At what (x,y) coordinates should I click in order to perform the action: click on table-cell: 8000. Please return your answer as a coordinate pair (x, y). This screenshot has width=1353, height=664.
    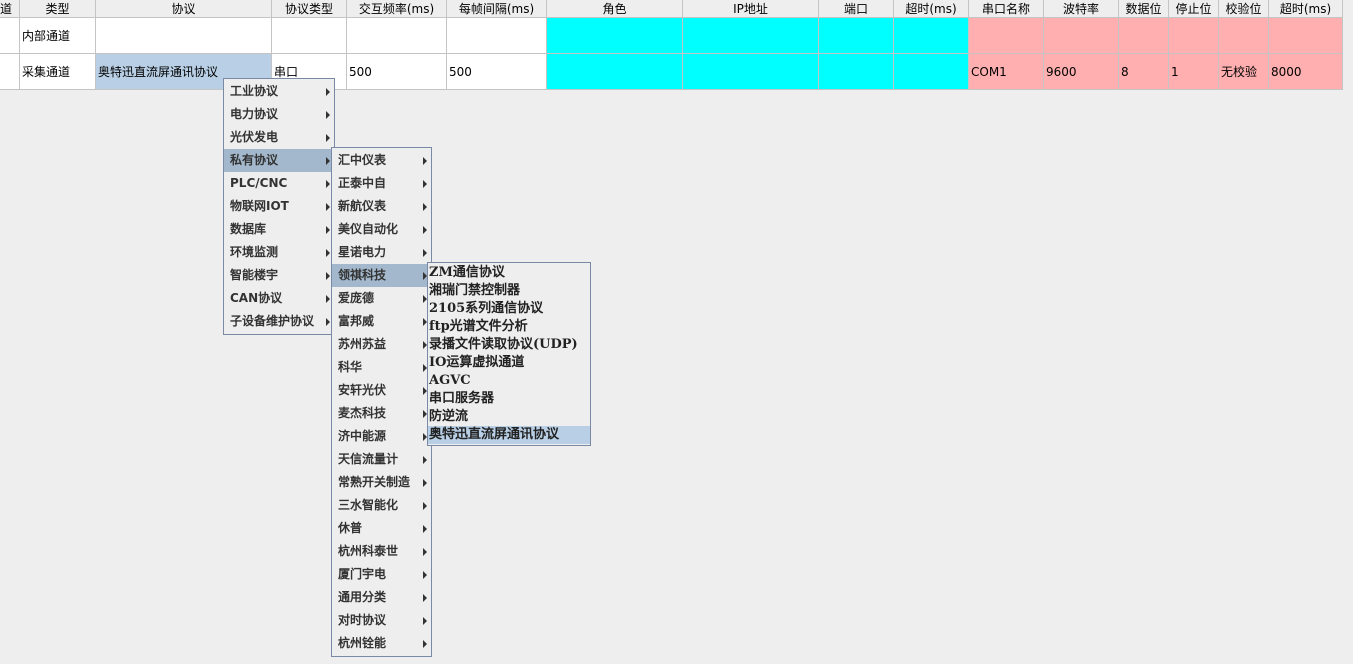
    Looking at the image, I should click on (1306, 72).